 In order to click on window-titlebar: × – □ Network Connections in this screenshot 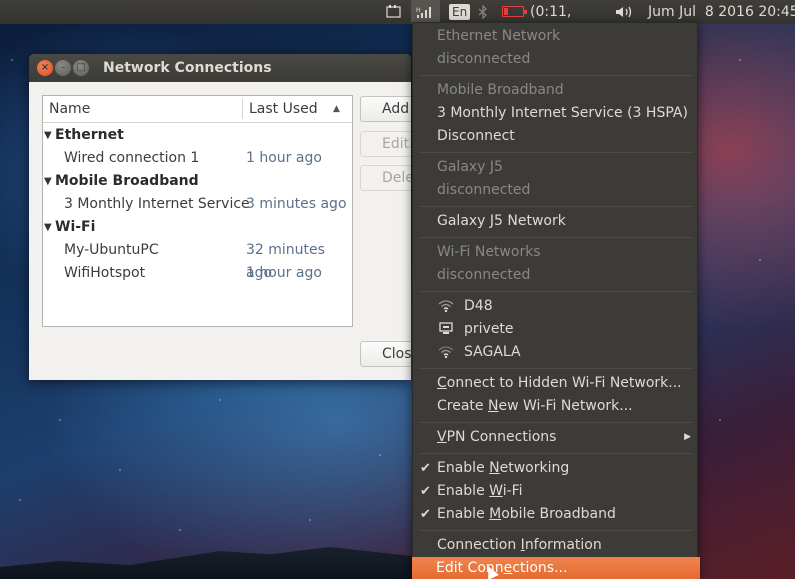, I will do `click(220, 68)`.